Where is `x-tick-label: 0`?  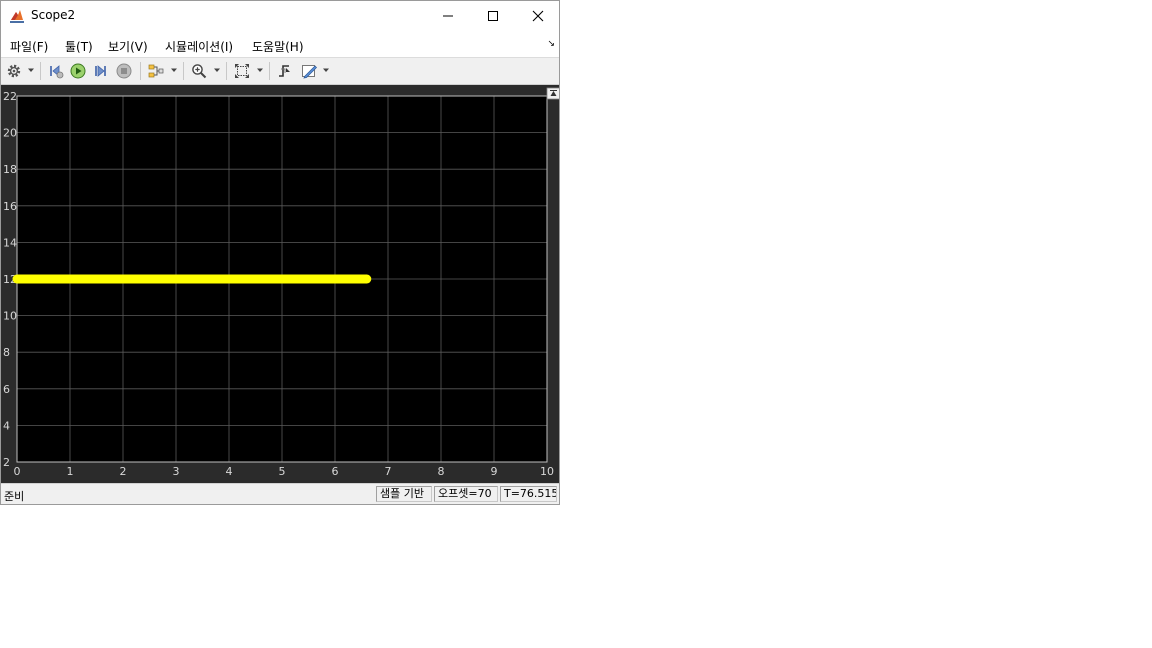
x-tick-label: 0 is located at coordinates (17, 471).